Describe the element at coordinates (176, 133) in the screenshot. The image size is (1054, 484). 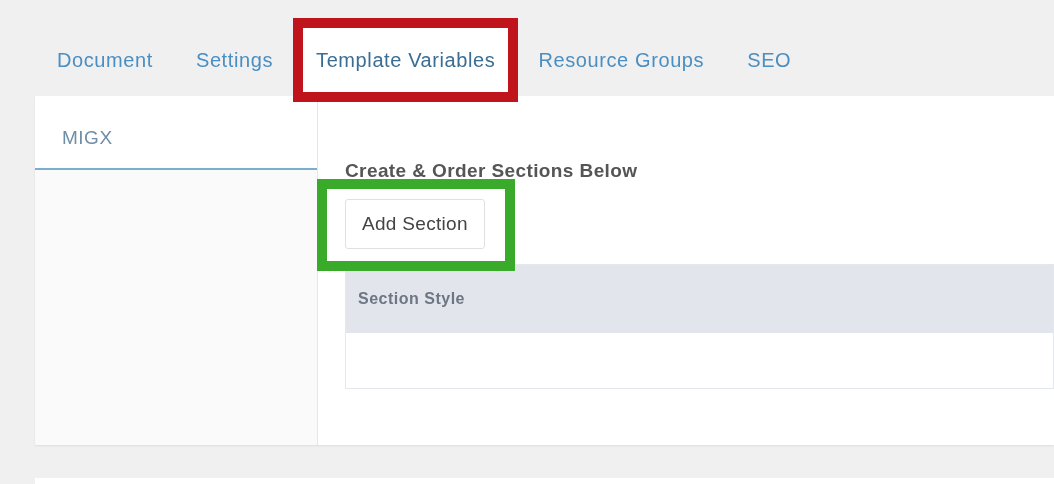
I see `tab: MIGX` at that location.